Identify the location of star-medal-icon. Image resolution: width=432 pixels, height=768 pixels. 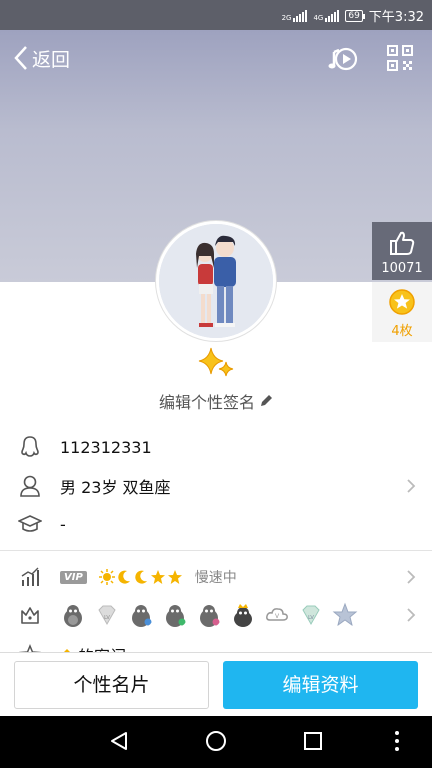
(402, 302).